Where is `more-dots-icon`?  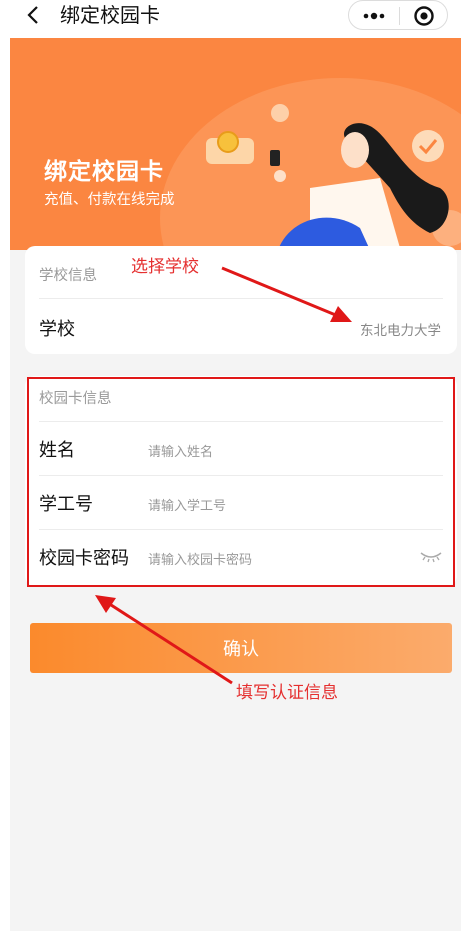 more-dots-icon is located at coordinates (374, 16).